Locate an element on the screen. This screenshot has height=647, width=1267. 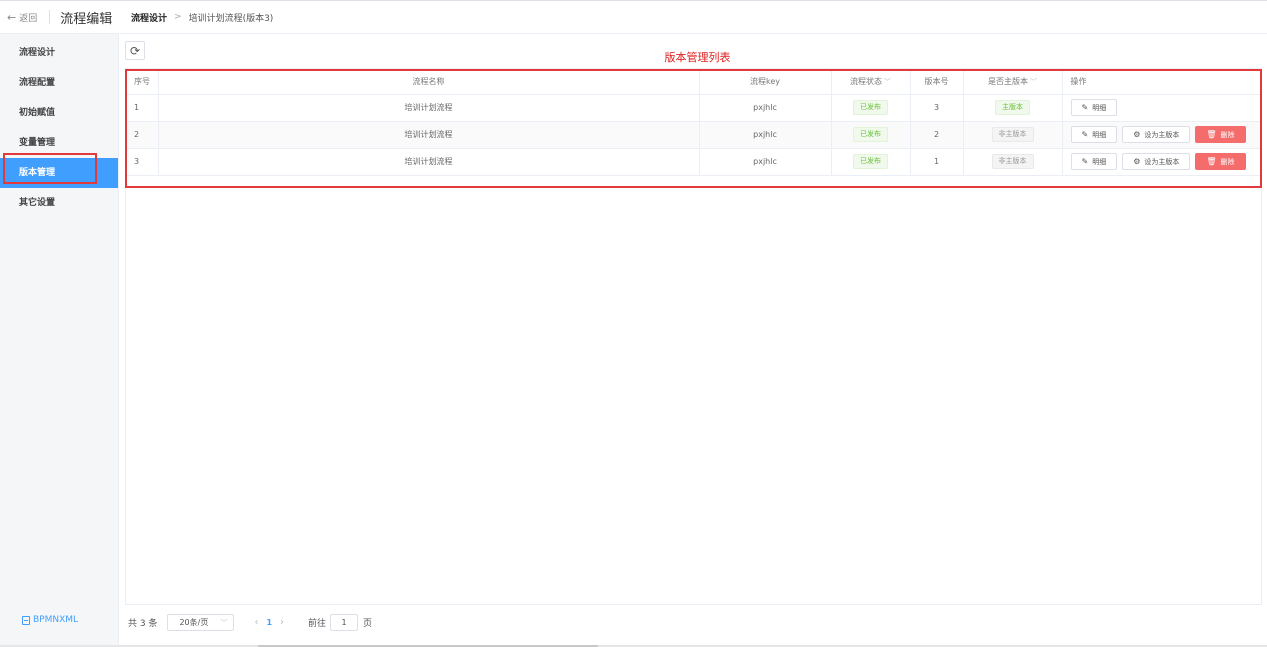
table-header-row: 序号 流程名称 流程key 流程状态 ﹀ 版本号 是否主版本 ﹀ 操作 is located at coordinates (693, 82).